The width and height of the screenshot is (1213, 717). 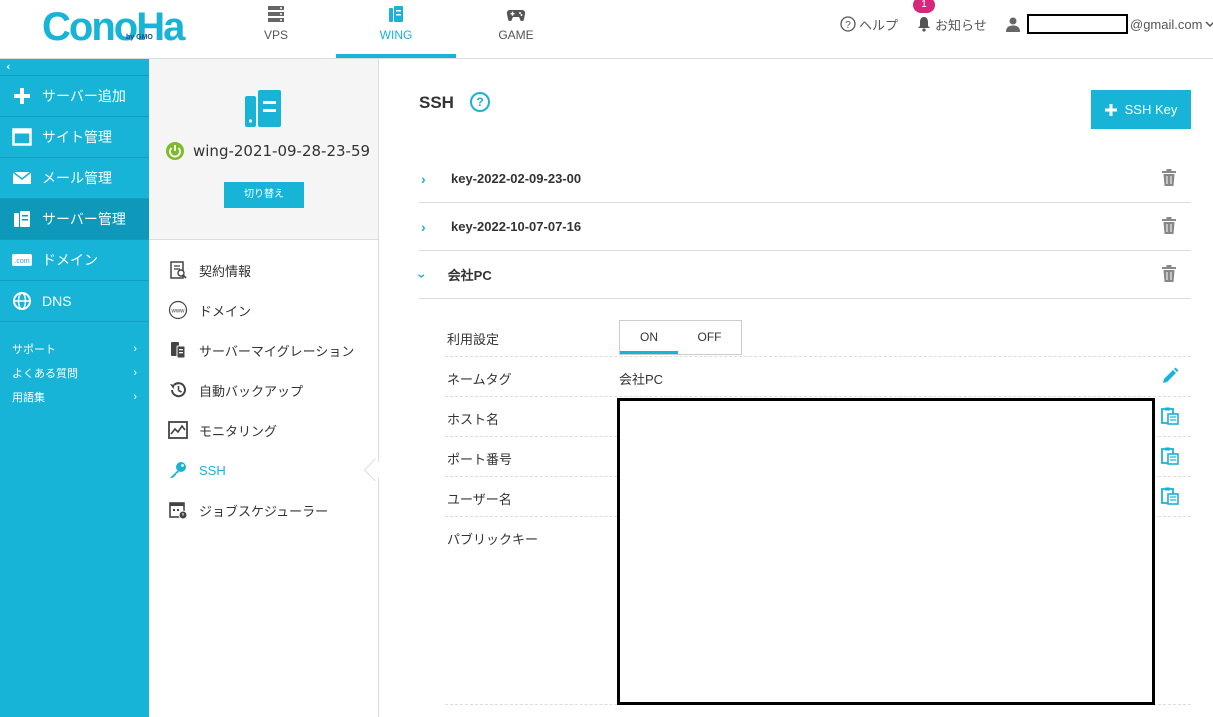 What do you see at coordinates (22, 178) in the screenshot?
I see `mail-icon` at bounding box center [22, 178].